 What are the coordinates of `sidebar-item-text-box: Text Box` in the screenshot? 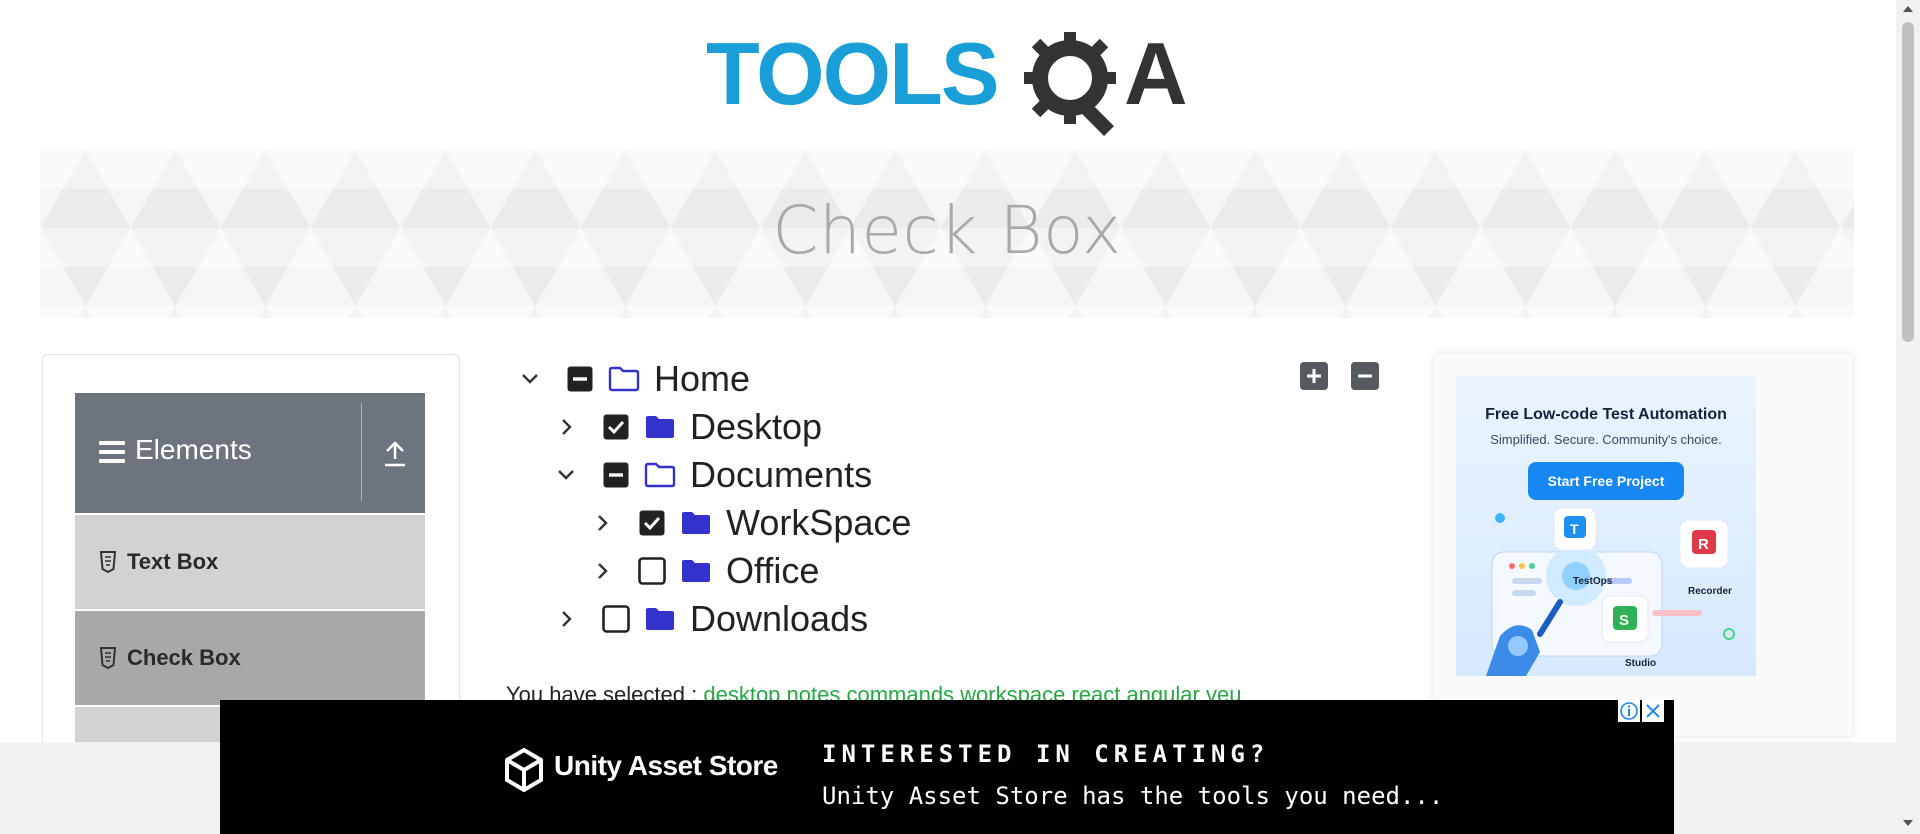 It's located at (250, 562).